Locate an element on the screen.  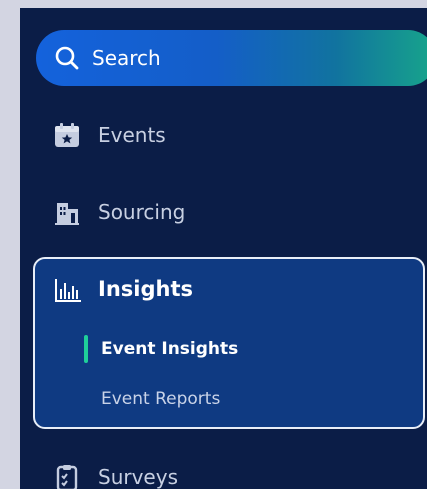
subnav-item-label: Event Reports is located at coordinates (161, 399).